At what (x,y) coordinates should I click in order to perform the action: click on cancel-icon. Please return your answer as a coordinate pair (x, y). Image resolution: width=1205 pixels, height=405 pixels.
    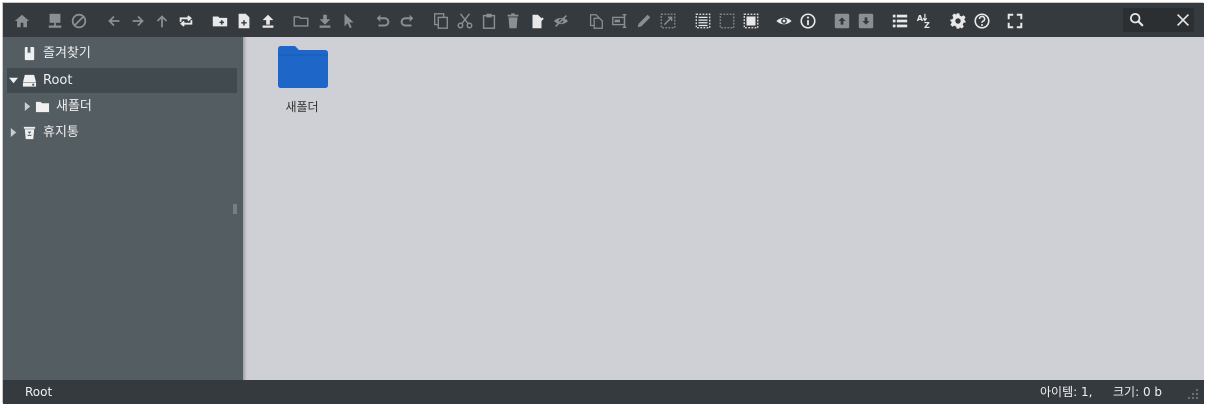
    Looking at the image, I should click on (79, 21).